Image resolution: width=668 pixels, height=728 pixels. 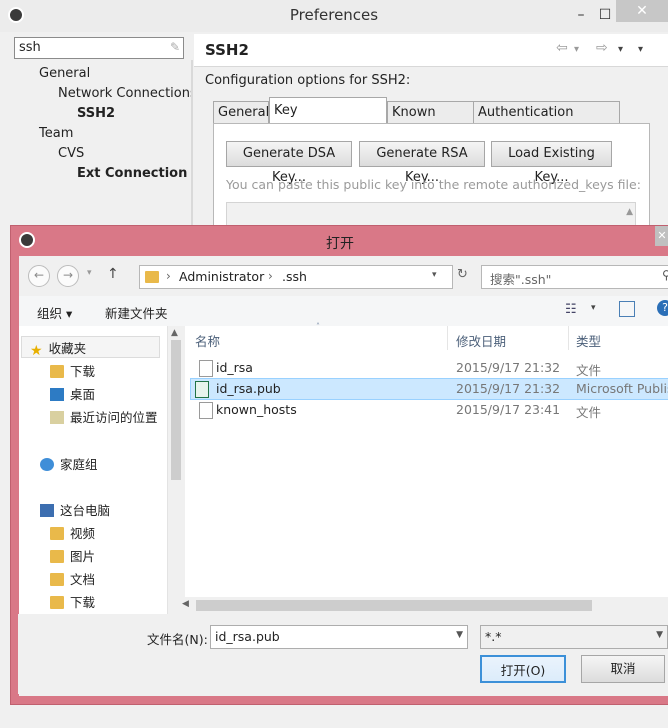 I want to click on column-name: 名称, so click(x=207, y=340).